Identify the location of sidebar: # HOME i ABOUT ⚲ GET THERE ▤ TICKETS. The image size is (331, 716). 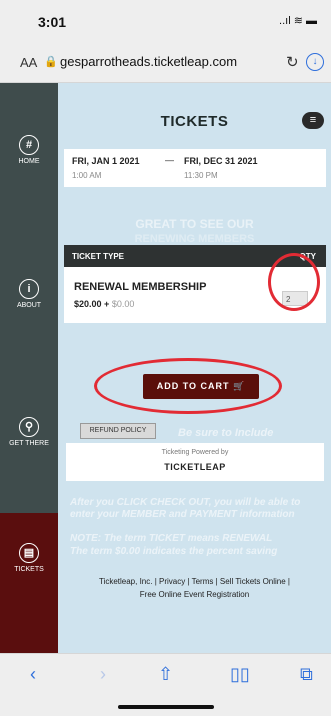
(29, 368).